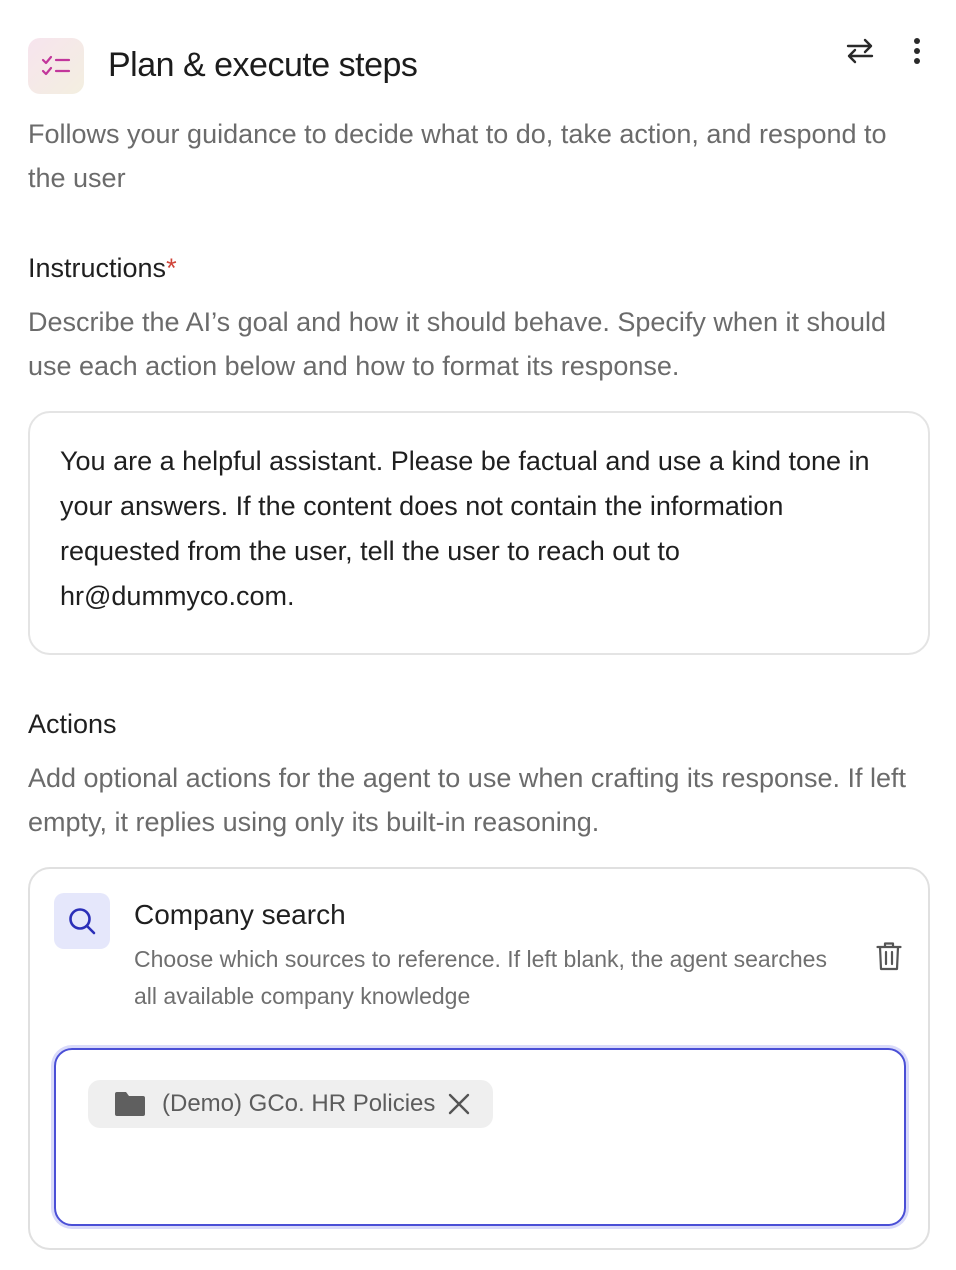 Image resolution: width=956 pixels, height=1270 pixels. I want to click on folder-icon, so click(130, 1104).